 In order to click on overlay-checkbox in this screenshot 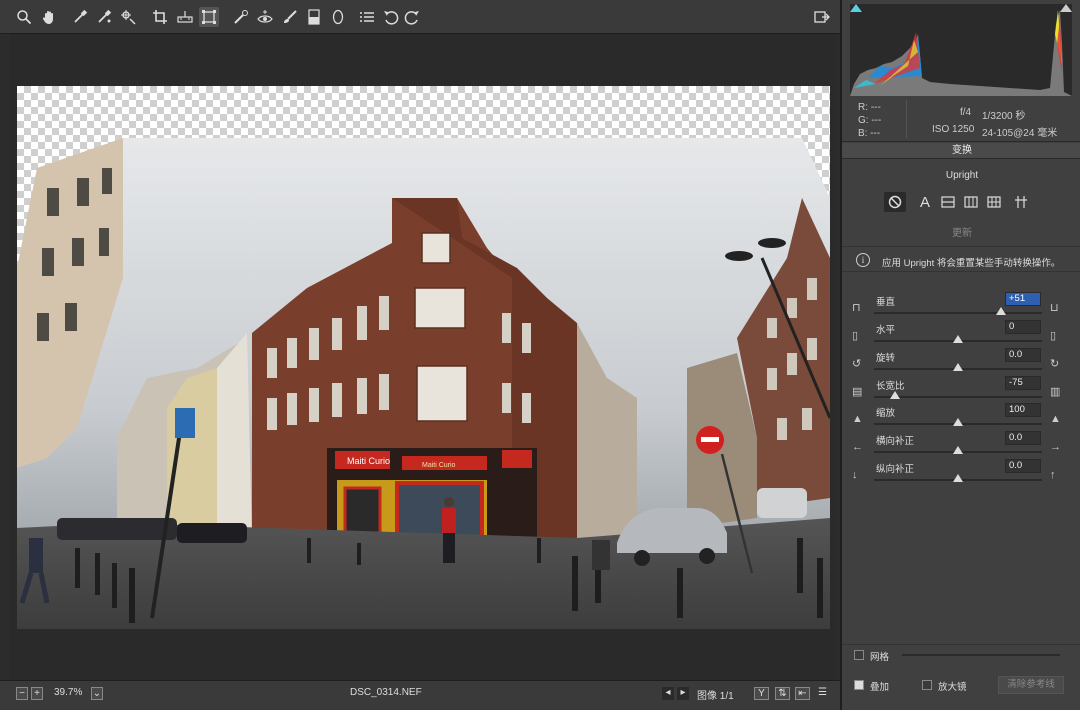, I will do `click(859, 685)`.